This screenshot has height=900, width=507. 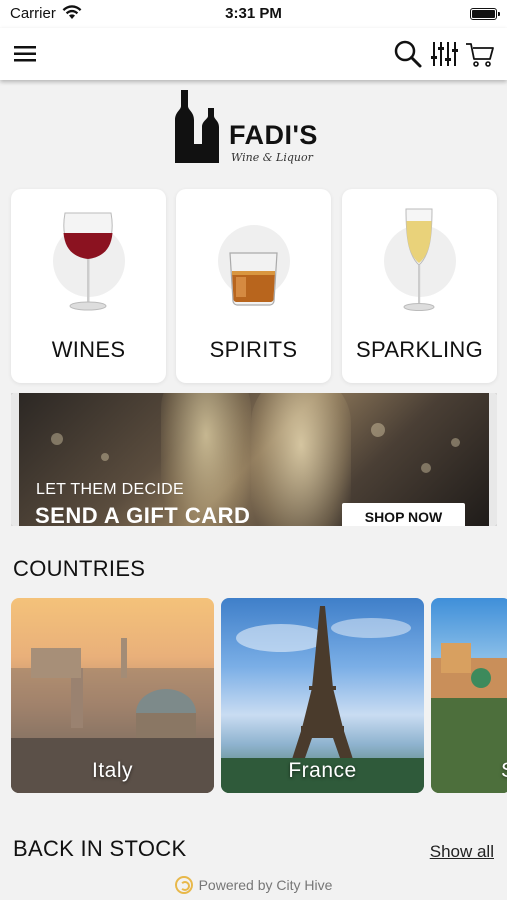 I want to click on search-icon, so click(x=408, y=54).